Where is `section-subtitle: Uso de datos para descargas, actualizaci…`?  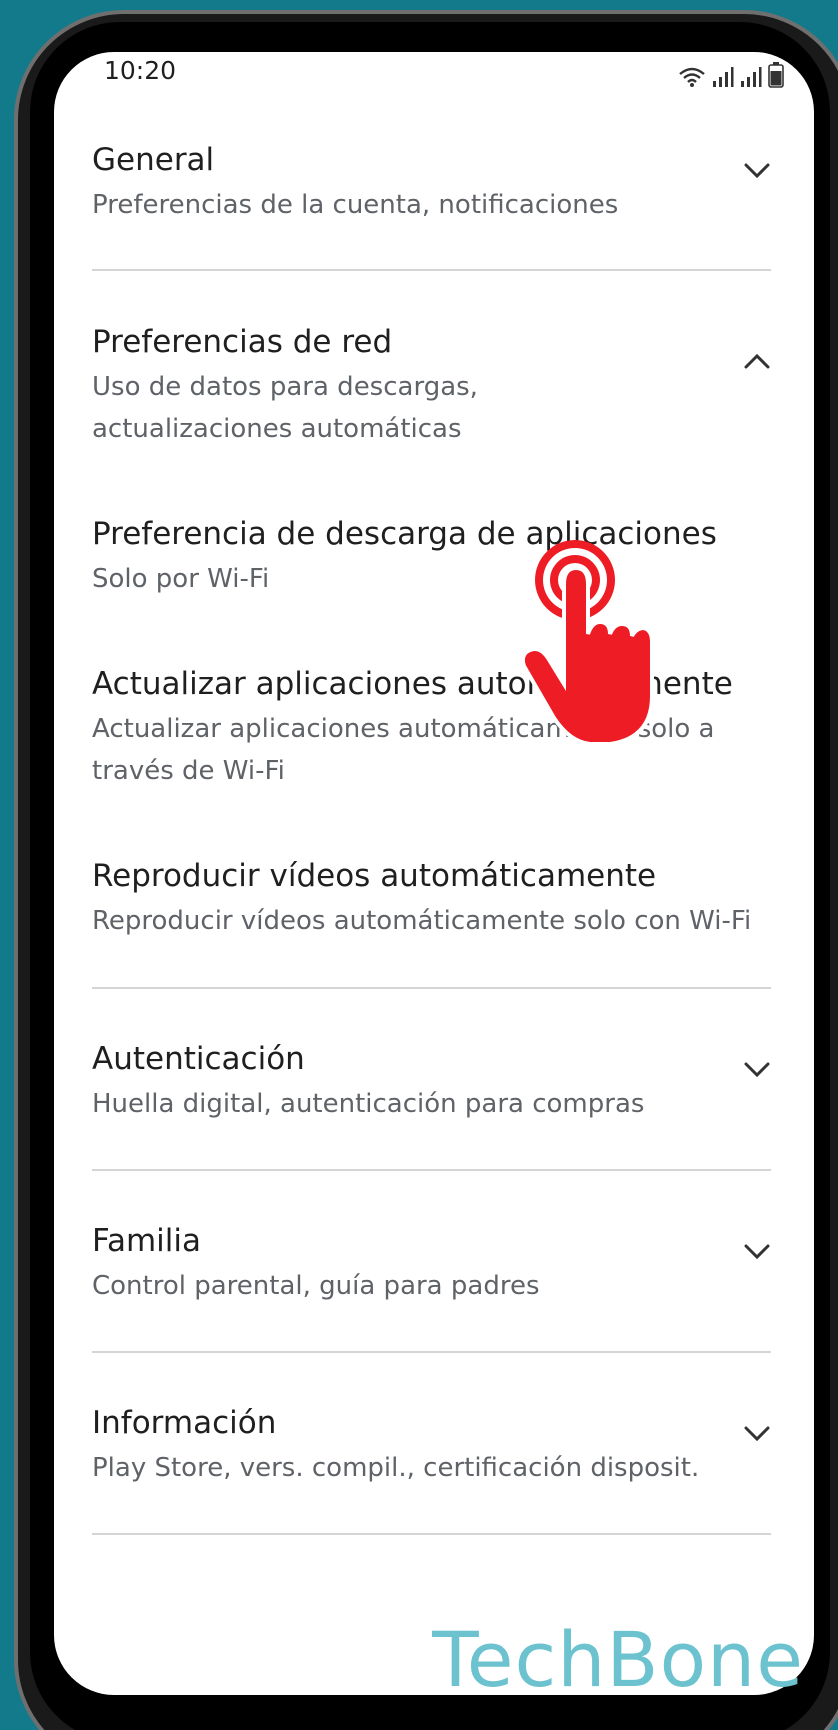 section-subtitle: Uso de datos para descargas, actualizaci… is located at coordinates (285, 408).